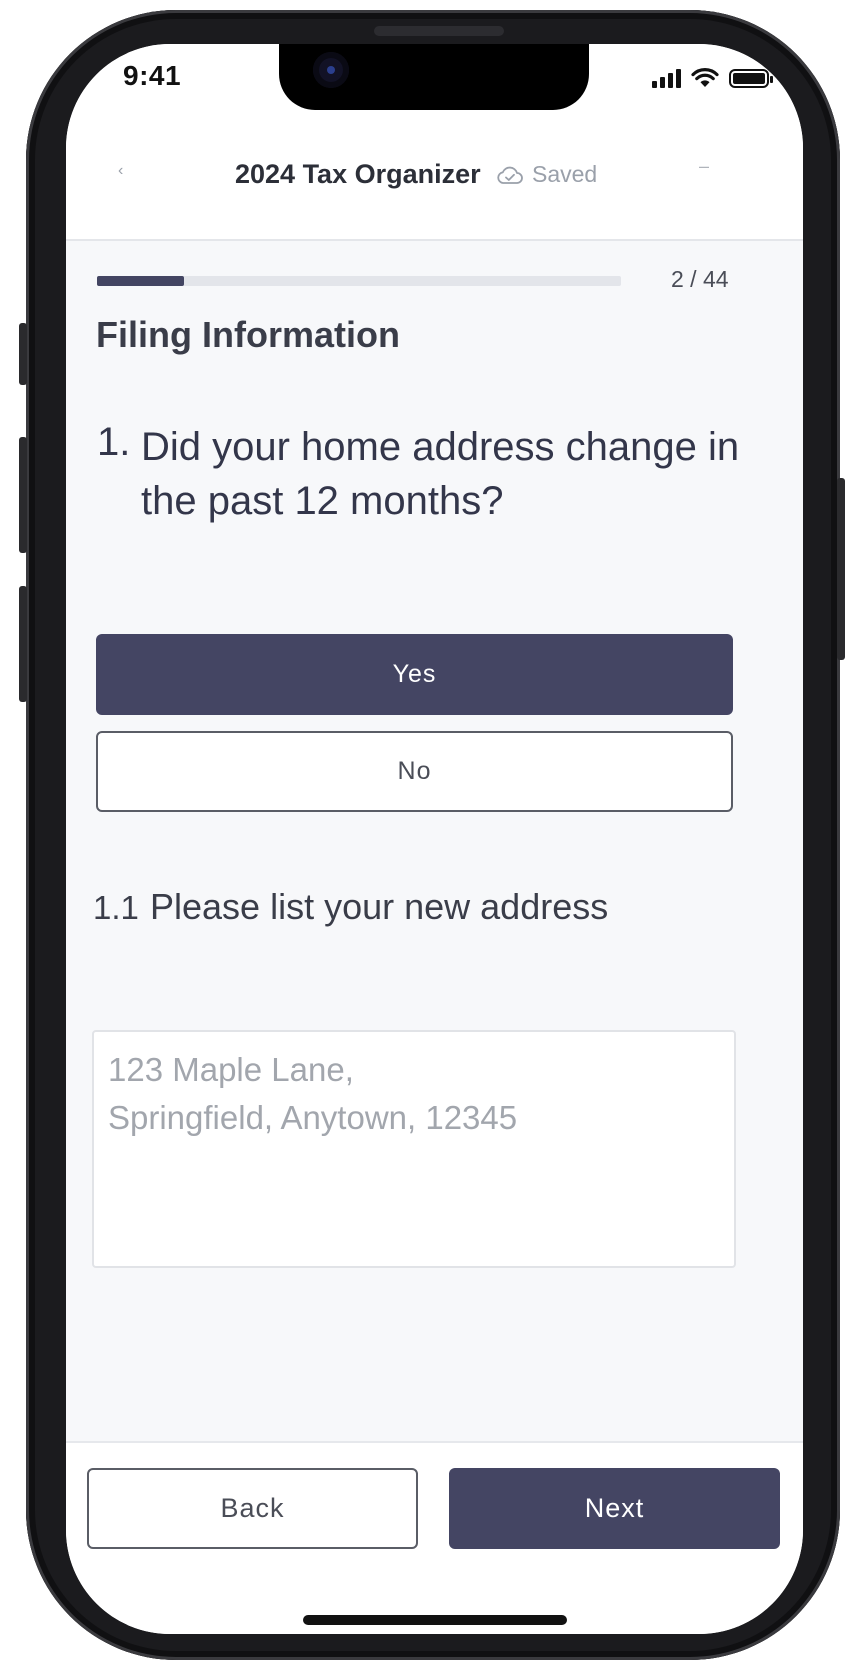 The width and height of the screenshot is (855, 1667). What do you see at coordinates (434, 1537) in the screenshot?
I see `bottom-bar: Back Next` at bounding box center [434, 1537].